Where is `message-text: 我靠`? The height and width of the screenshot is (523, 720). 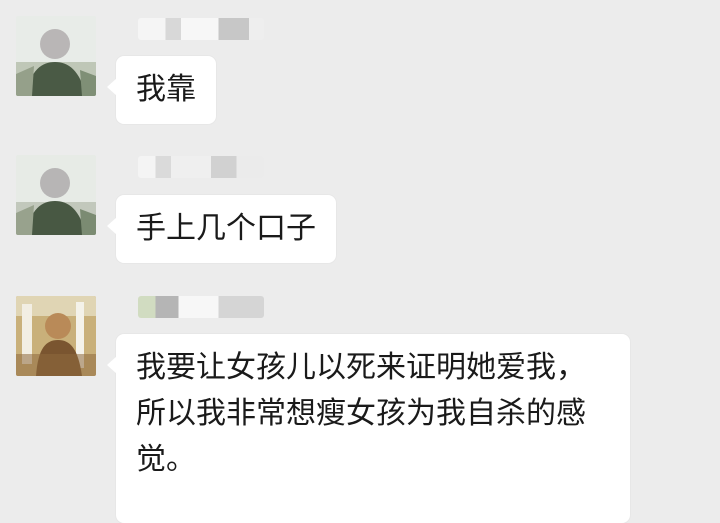
message-text: 我靠 is located at coordinates (166, 89).